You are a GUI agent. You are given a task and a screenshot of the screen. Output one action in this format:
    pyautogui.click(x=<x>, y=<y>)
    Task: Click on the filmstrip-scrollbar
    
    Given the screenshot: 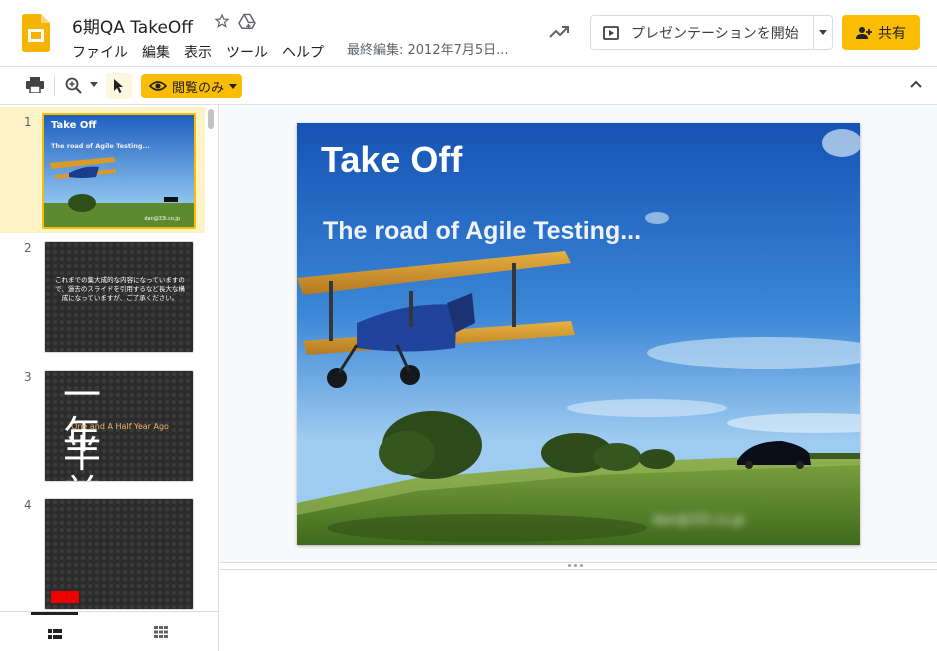 What is the action you would take?
    pyautogui.click(x=211, y=119)
    